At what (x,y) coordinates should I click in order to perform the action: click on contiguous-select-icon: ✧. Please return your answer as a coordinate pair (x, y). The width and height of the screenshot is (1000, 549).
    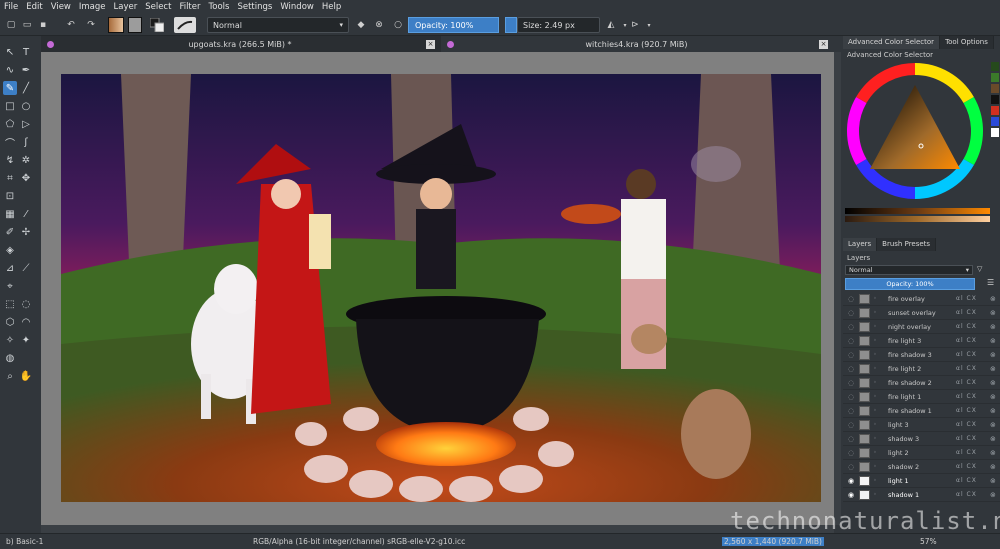
    Looking at the image, I should click on (10, 340).